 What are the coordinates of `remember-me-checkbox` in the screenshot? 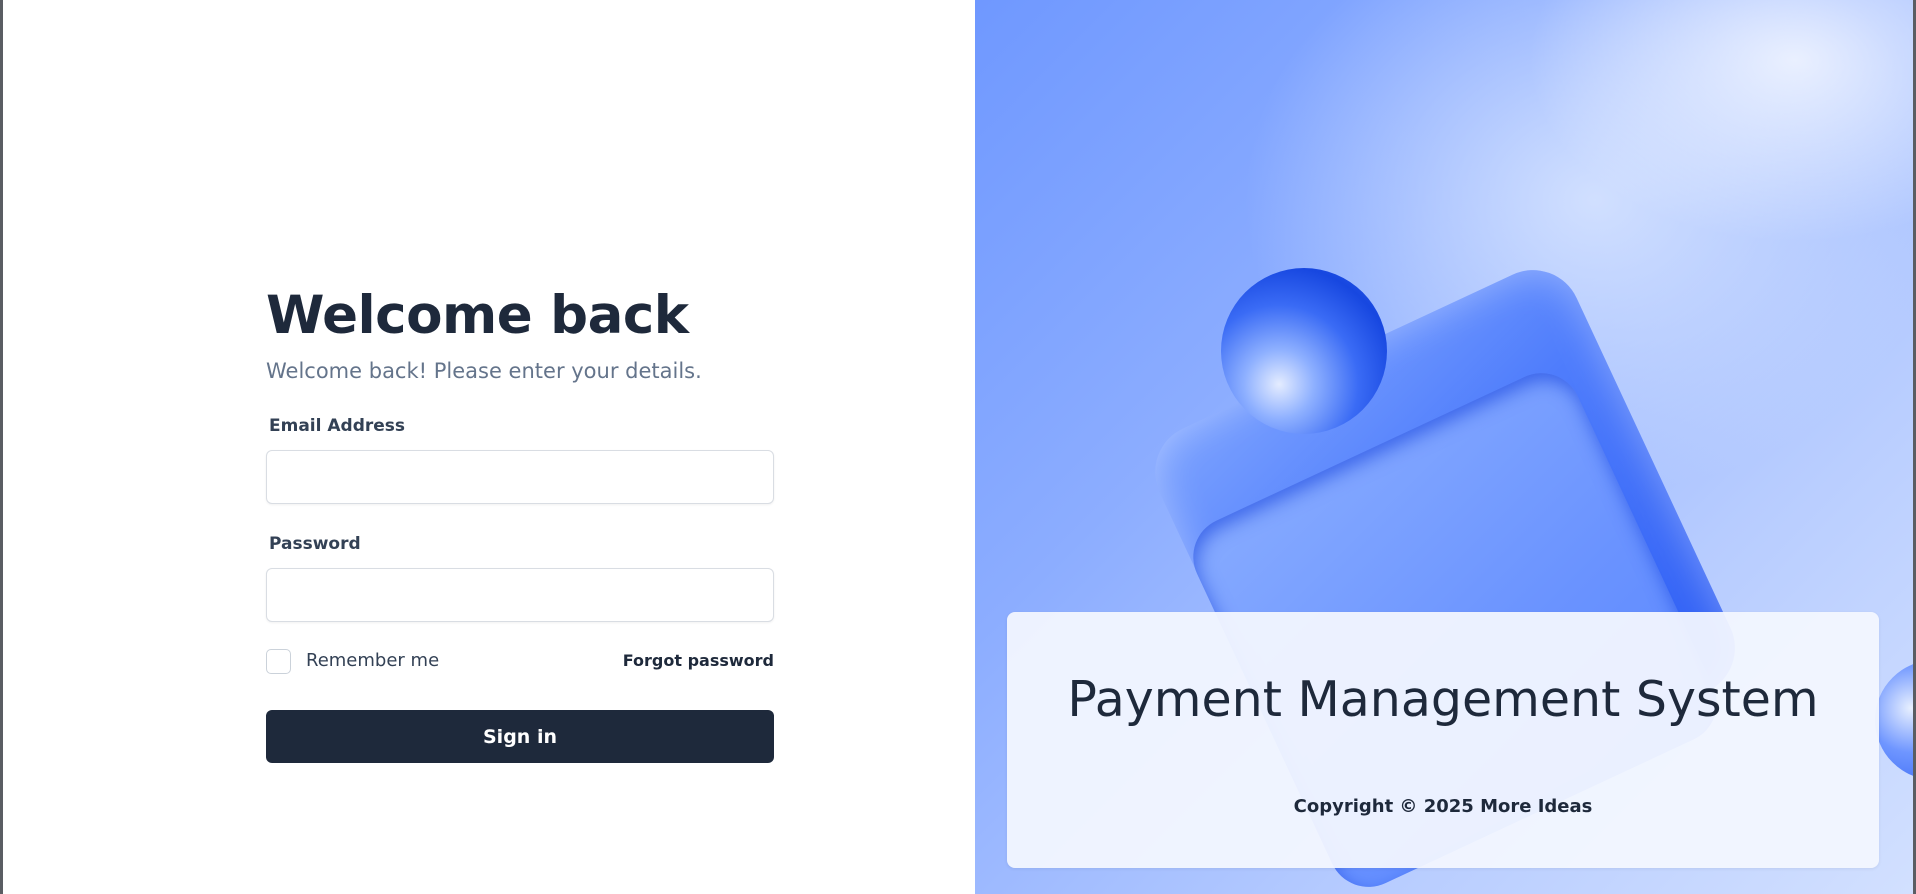 It's located at (278, 661).